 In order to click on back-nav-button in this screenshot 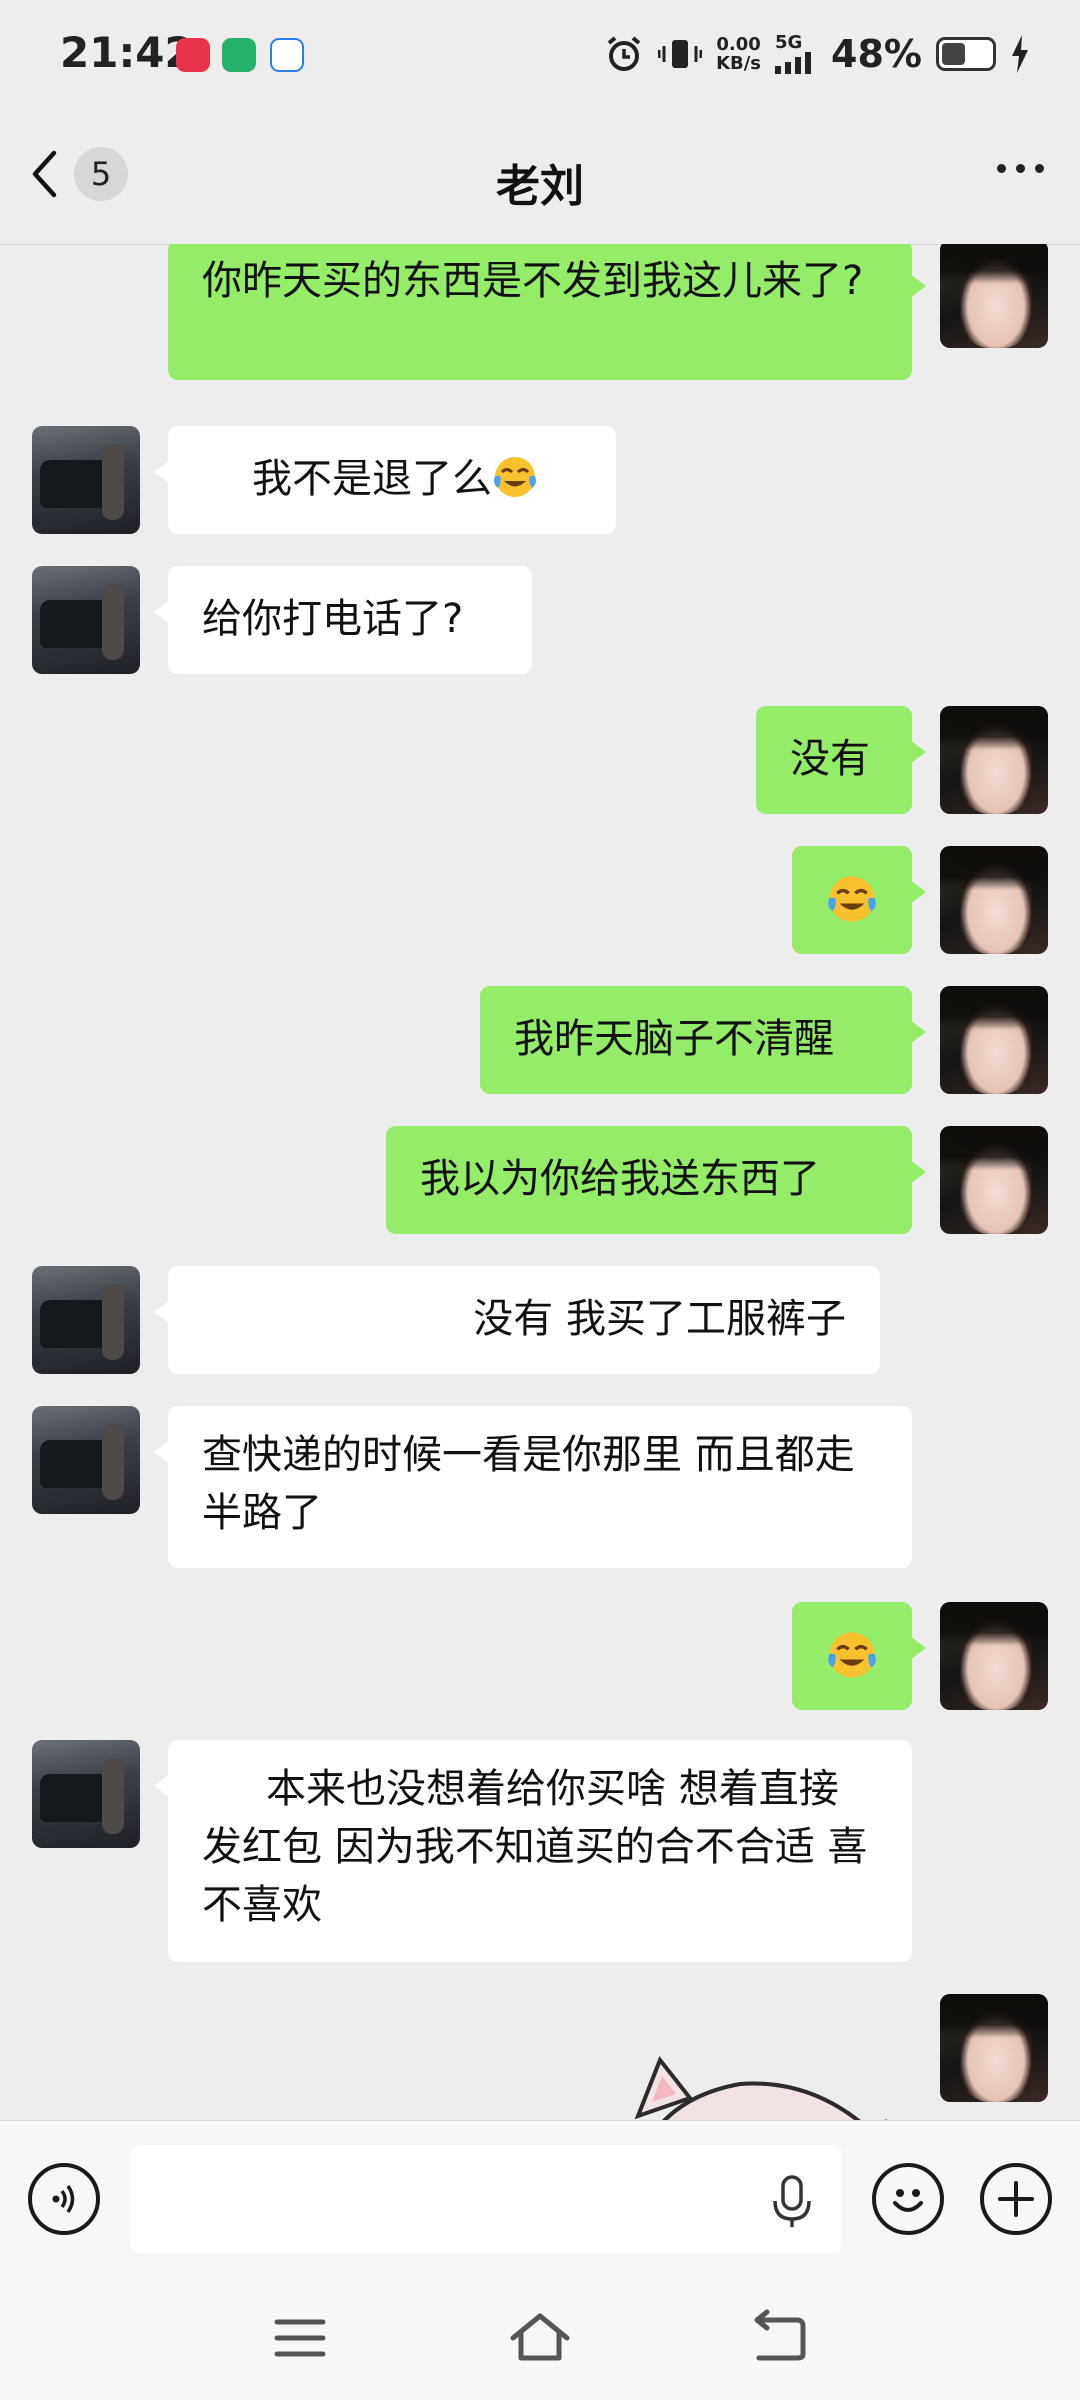, I will do `click(780, 2338)`.